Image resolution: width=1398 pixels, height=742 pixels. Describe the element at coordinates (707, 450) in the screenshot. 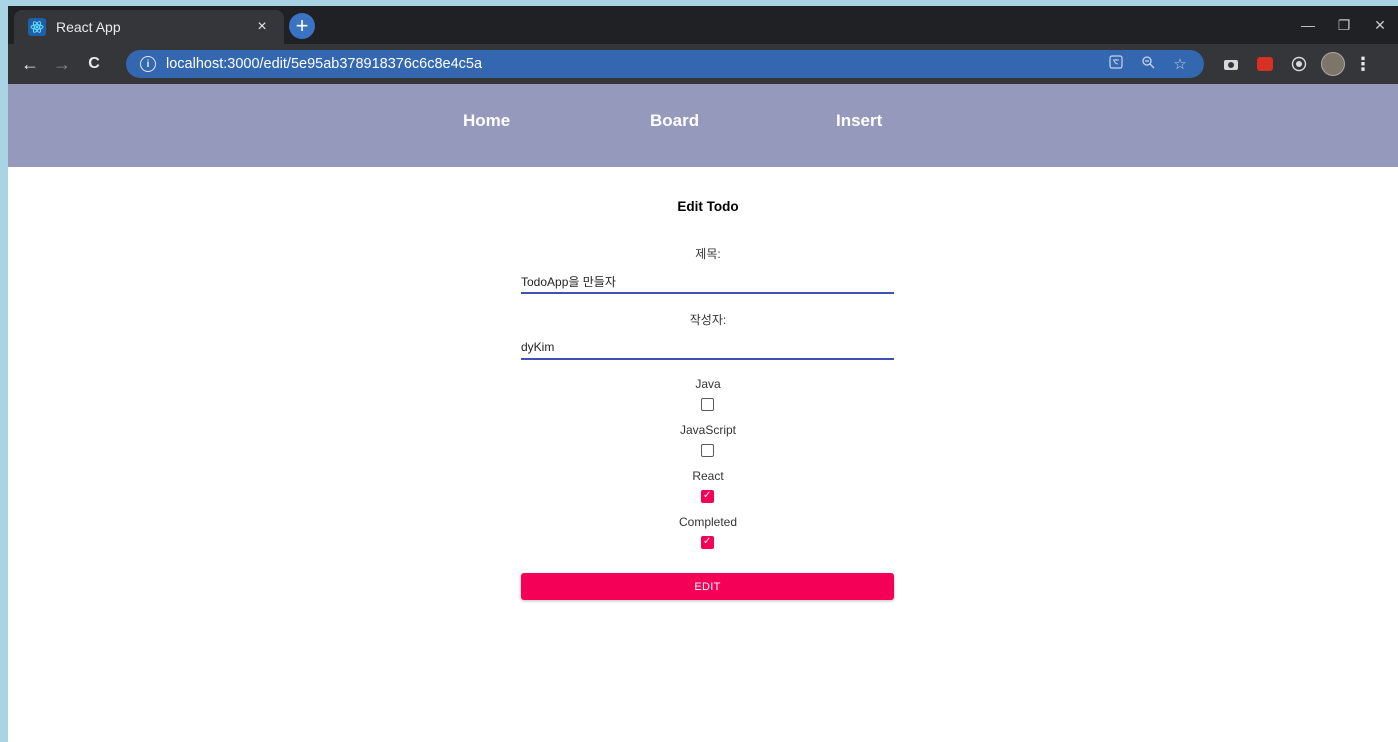

I see `javascript-checkbox` at that location.